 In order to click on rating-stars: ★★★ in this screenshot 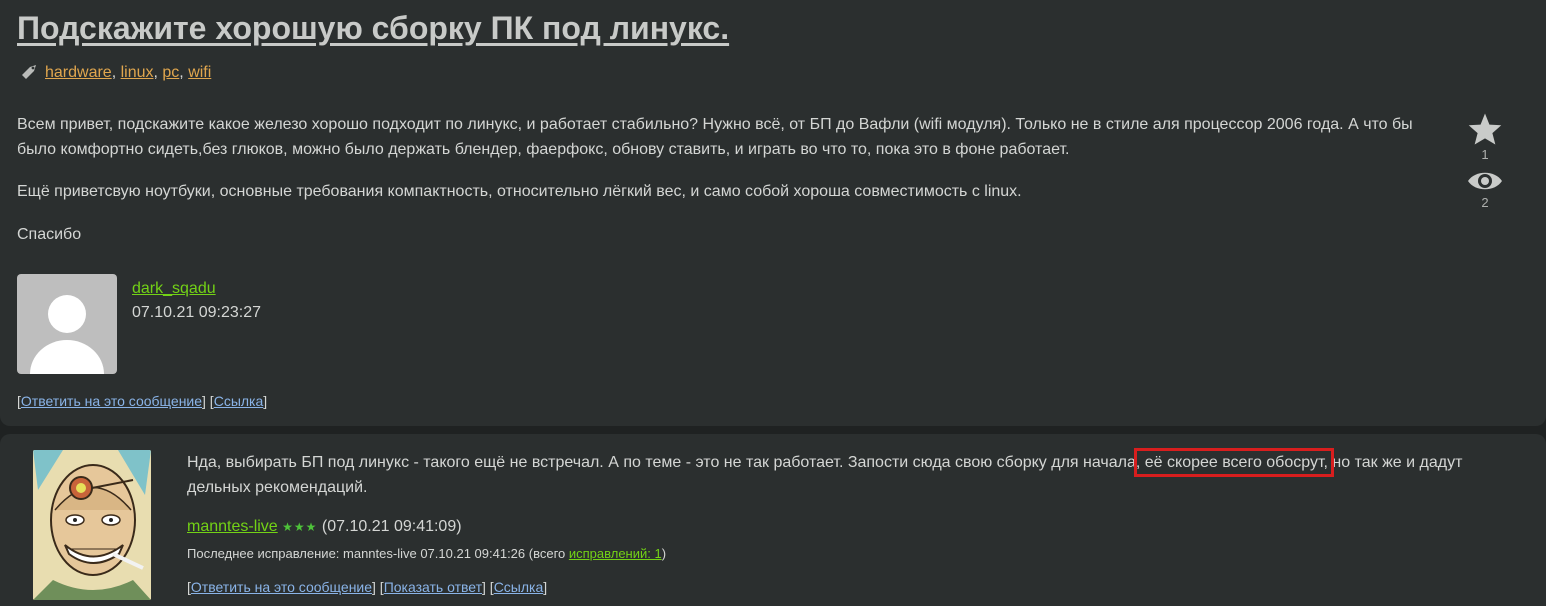, I will do `click(300, 527)`.